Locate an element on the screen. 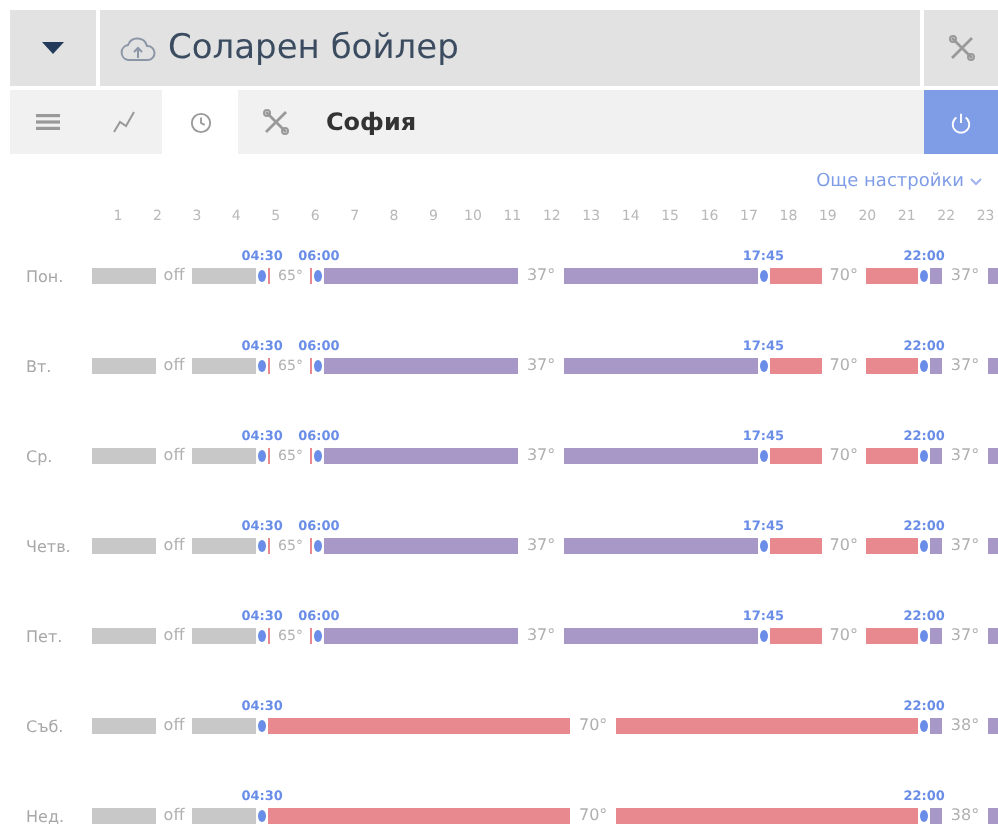  line-chart-icon is located at coordinates (124, 122).